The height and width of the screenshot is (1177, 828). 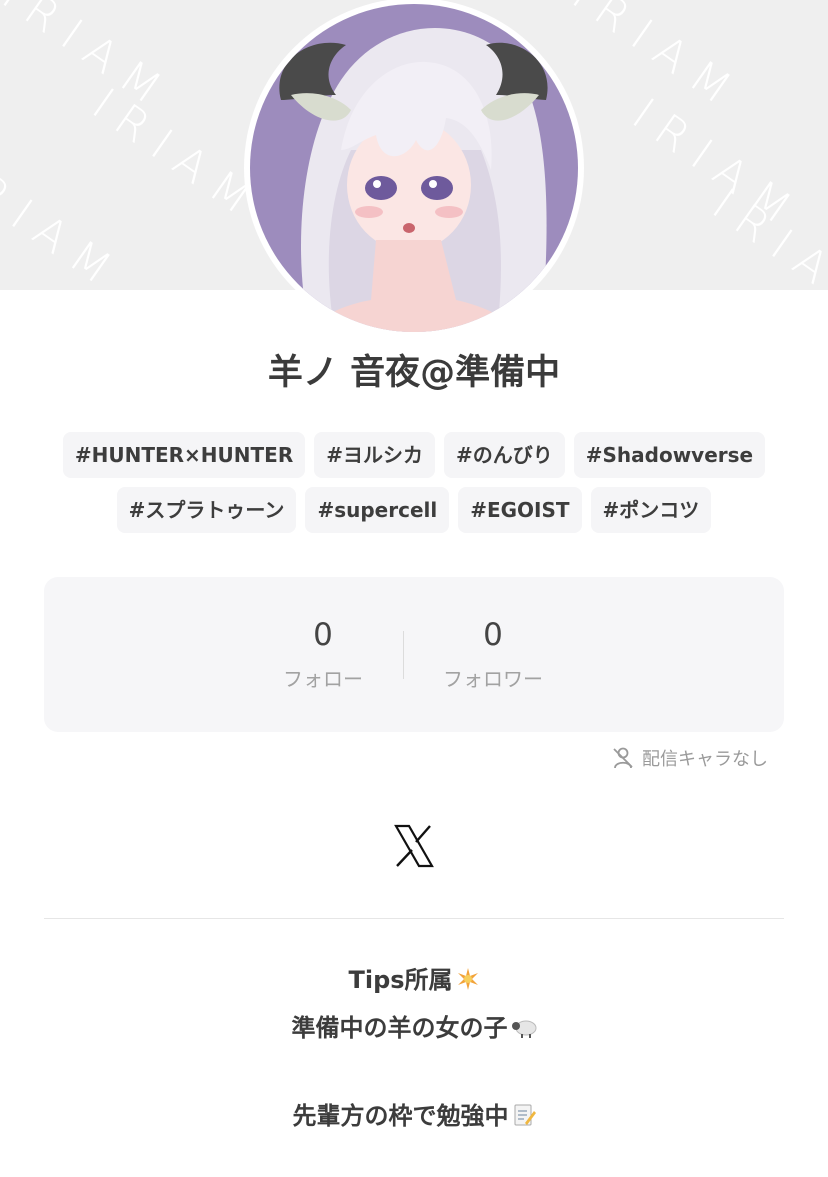 What do you see at coordinates (374, 455) in the screenshot?
I see `tag-chip: #ヨルシカ` at bounding box center [374, 455].